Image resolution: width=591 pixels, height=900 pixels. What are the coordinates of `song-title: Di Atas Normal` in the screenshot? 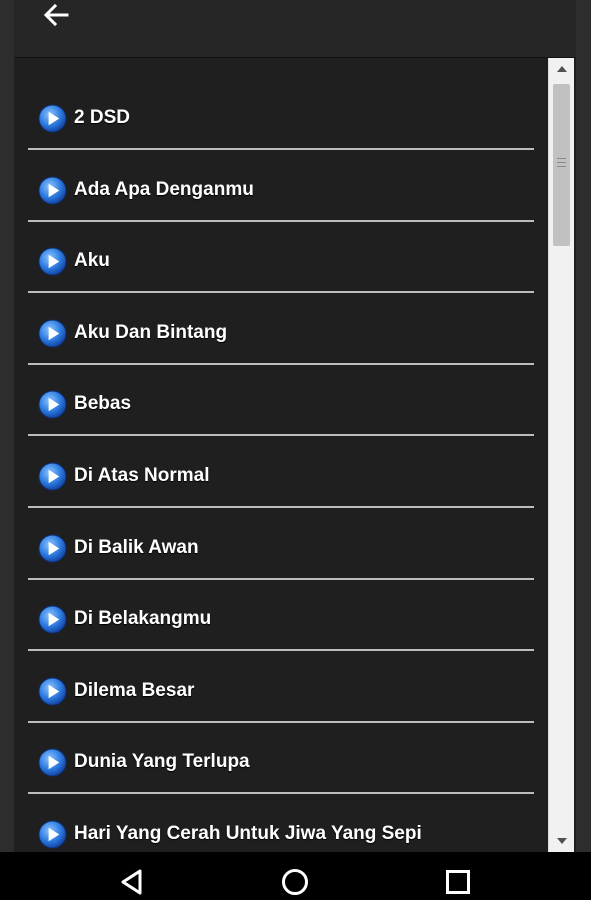 It's located at (142, 475).